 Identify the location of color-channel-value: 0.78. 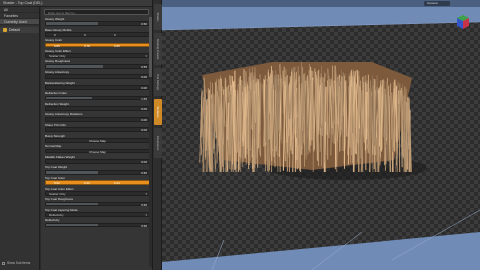
(87, 45).